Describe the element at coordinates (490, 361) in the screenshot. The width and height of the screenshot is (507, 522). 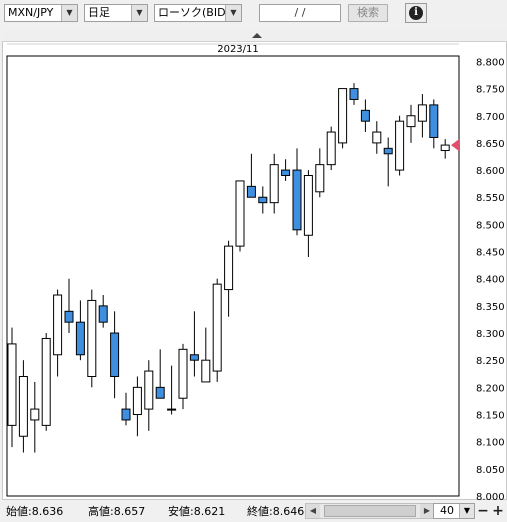
I see `price-tick-label: 8.250` at that location.